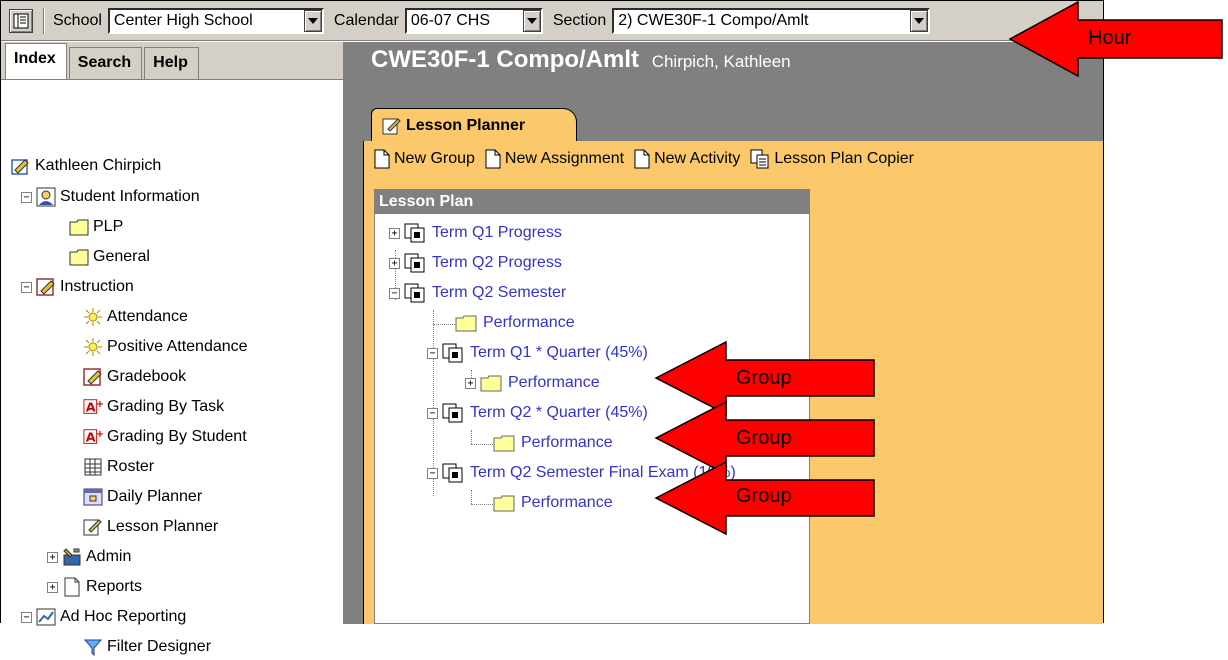 This screenshot has width=1228, height=660. I want to click on plan-item-term-q1-progress: + Term Q1 Progress, so click(475, 233).